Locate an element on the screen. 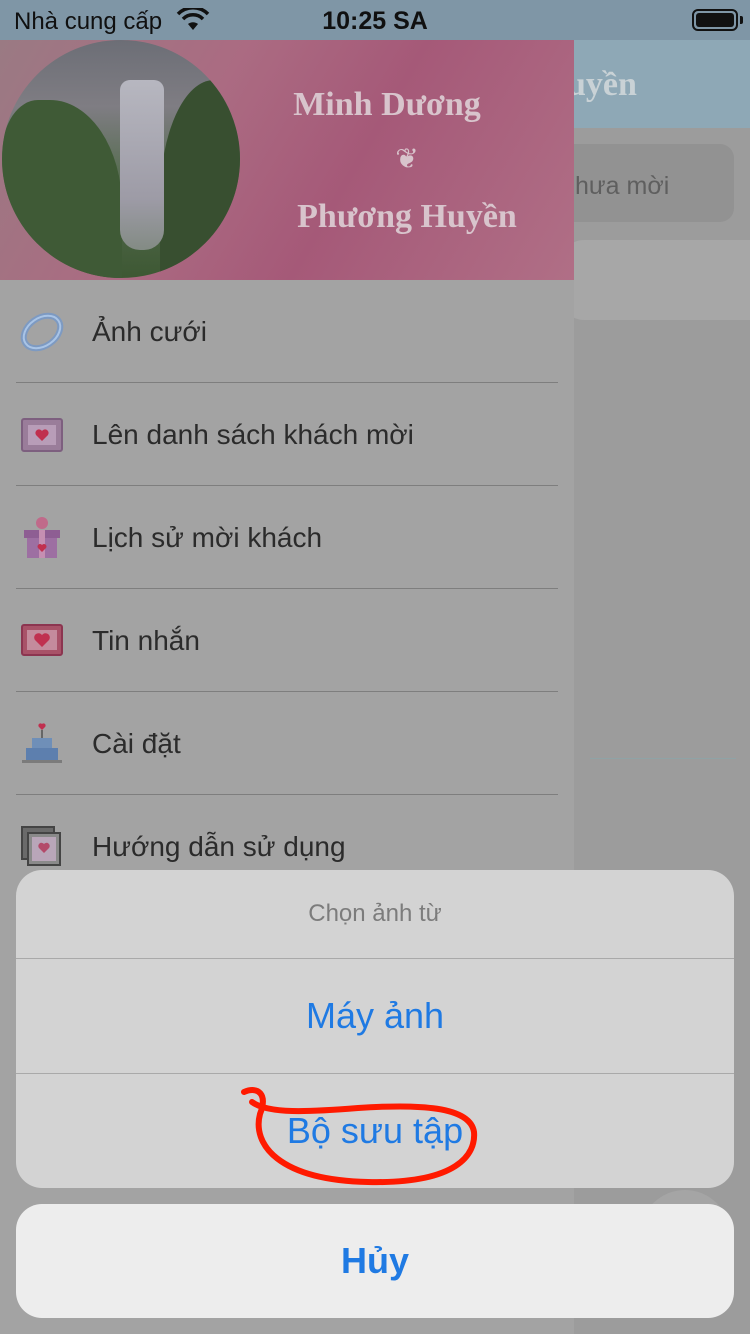 The height and width of the screenshot is (1334, 750). menu-item-label: Tin nhắn is located at coordinates (146, 640).